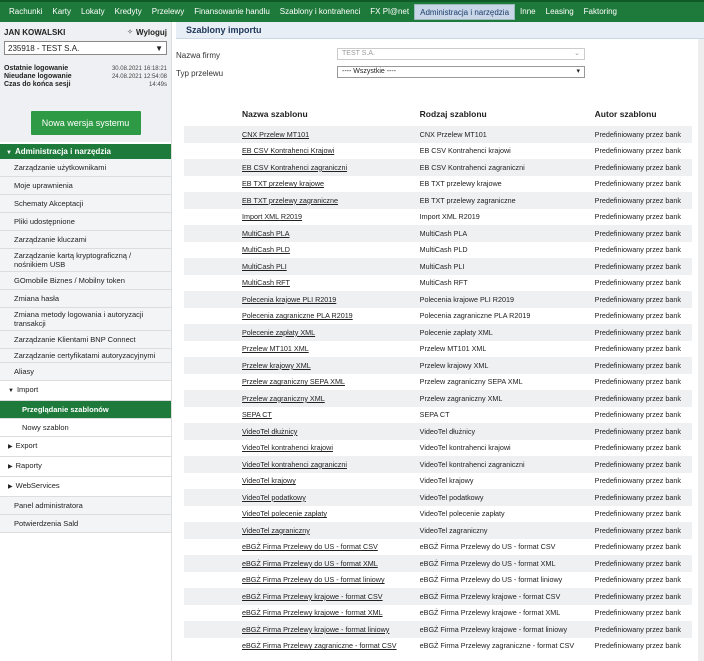 This screenshot has width=704, height=661. What do you see at coordinates (299, 365) in the screenshot?
I see `template-name-link: Przelew krajowy XML` at bounding box center [299, 365].